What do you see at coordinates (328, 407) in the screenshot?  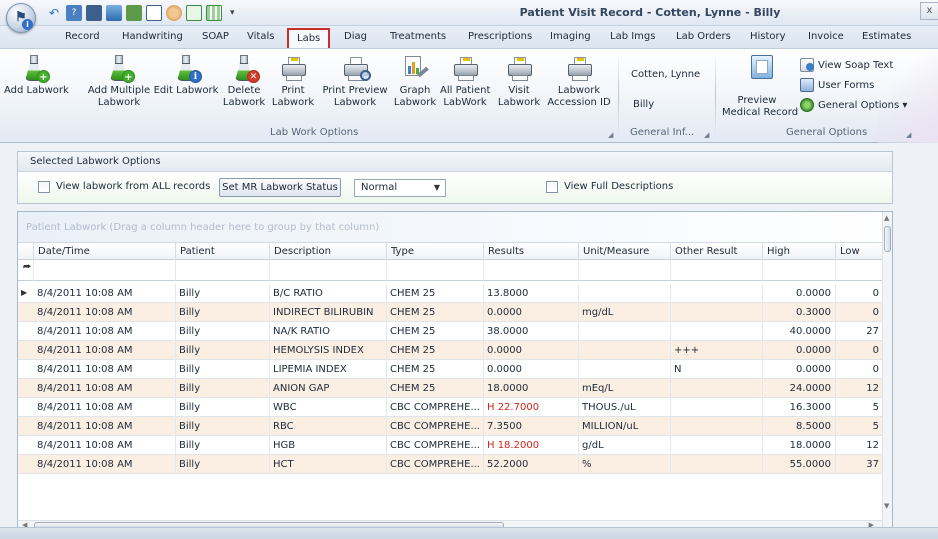 I see `cell-desc: WBC` at bounding box center [328, 407].